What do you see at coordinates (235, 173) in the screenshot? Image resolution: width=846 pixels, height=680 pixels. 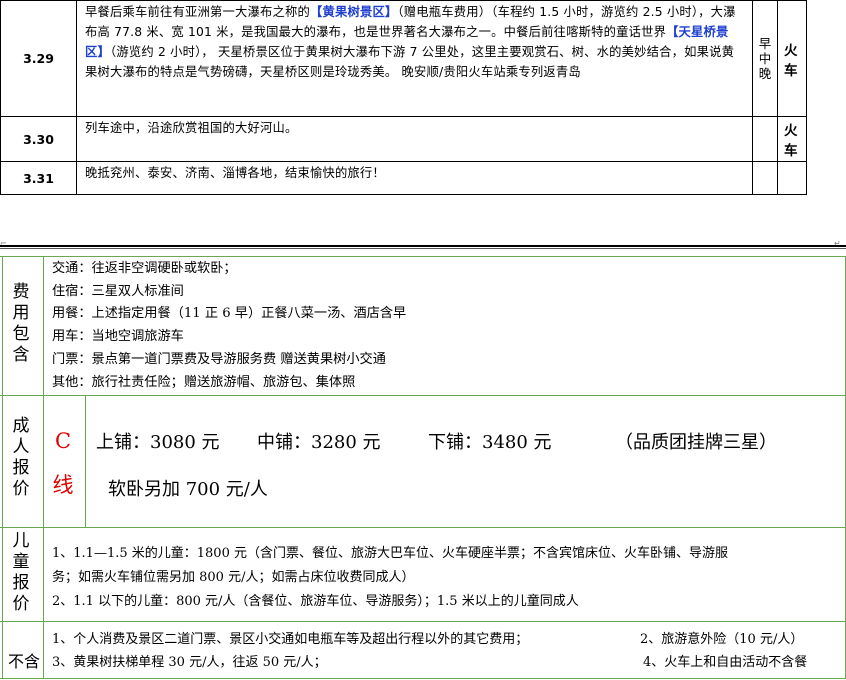 I see `description-text: 晚抵兖州、泰安、济南、淄博各地，结束愉快的旅行！` at bounding box center [235, 173].